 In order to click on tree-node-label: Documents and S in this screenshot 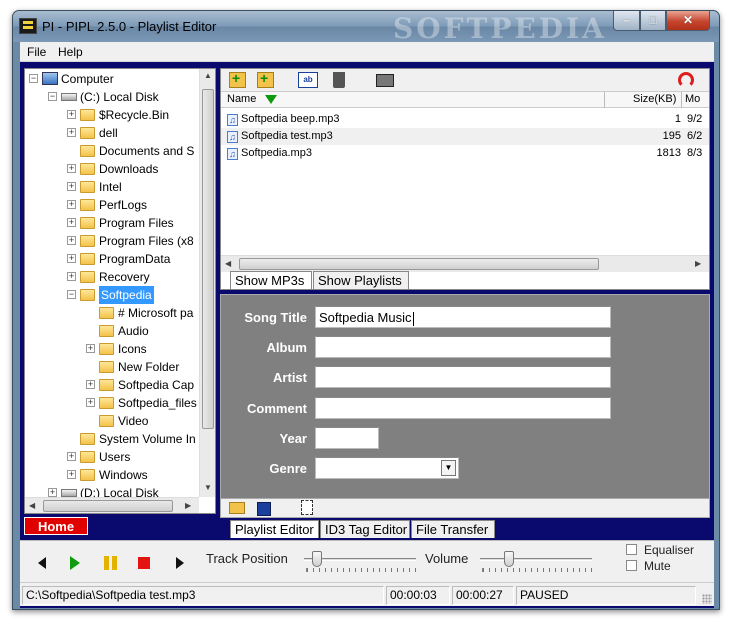, I will do `click(146, 151)`.